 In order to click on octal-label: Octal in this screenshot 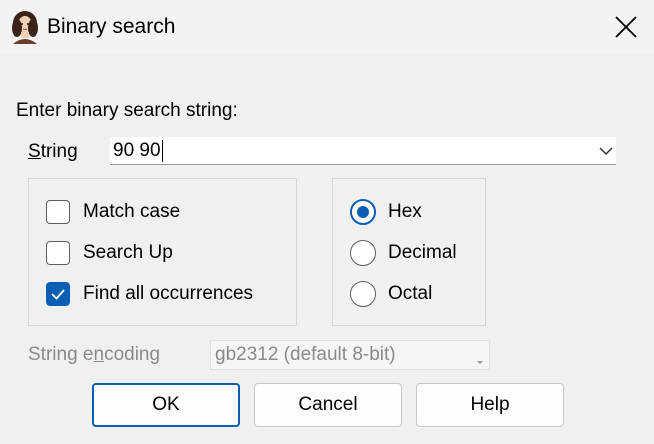, I will do `click(410, 293)`.